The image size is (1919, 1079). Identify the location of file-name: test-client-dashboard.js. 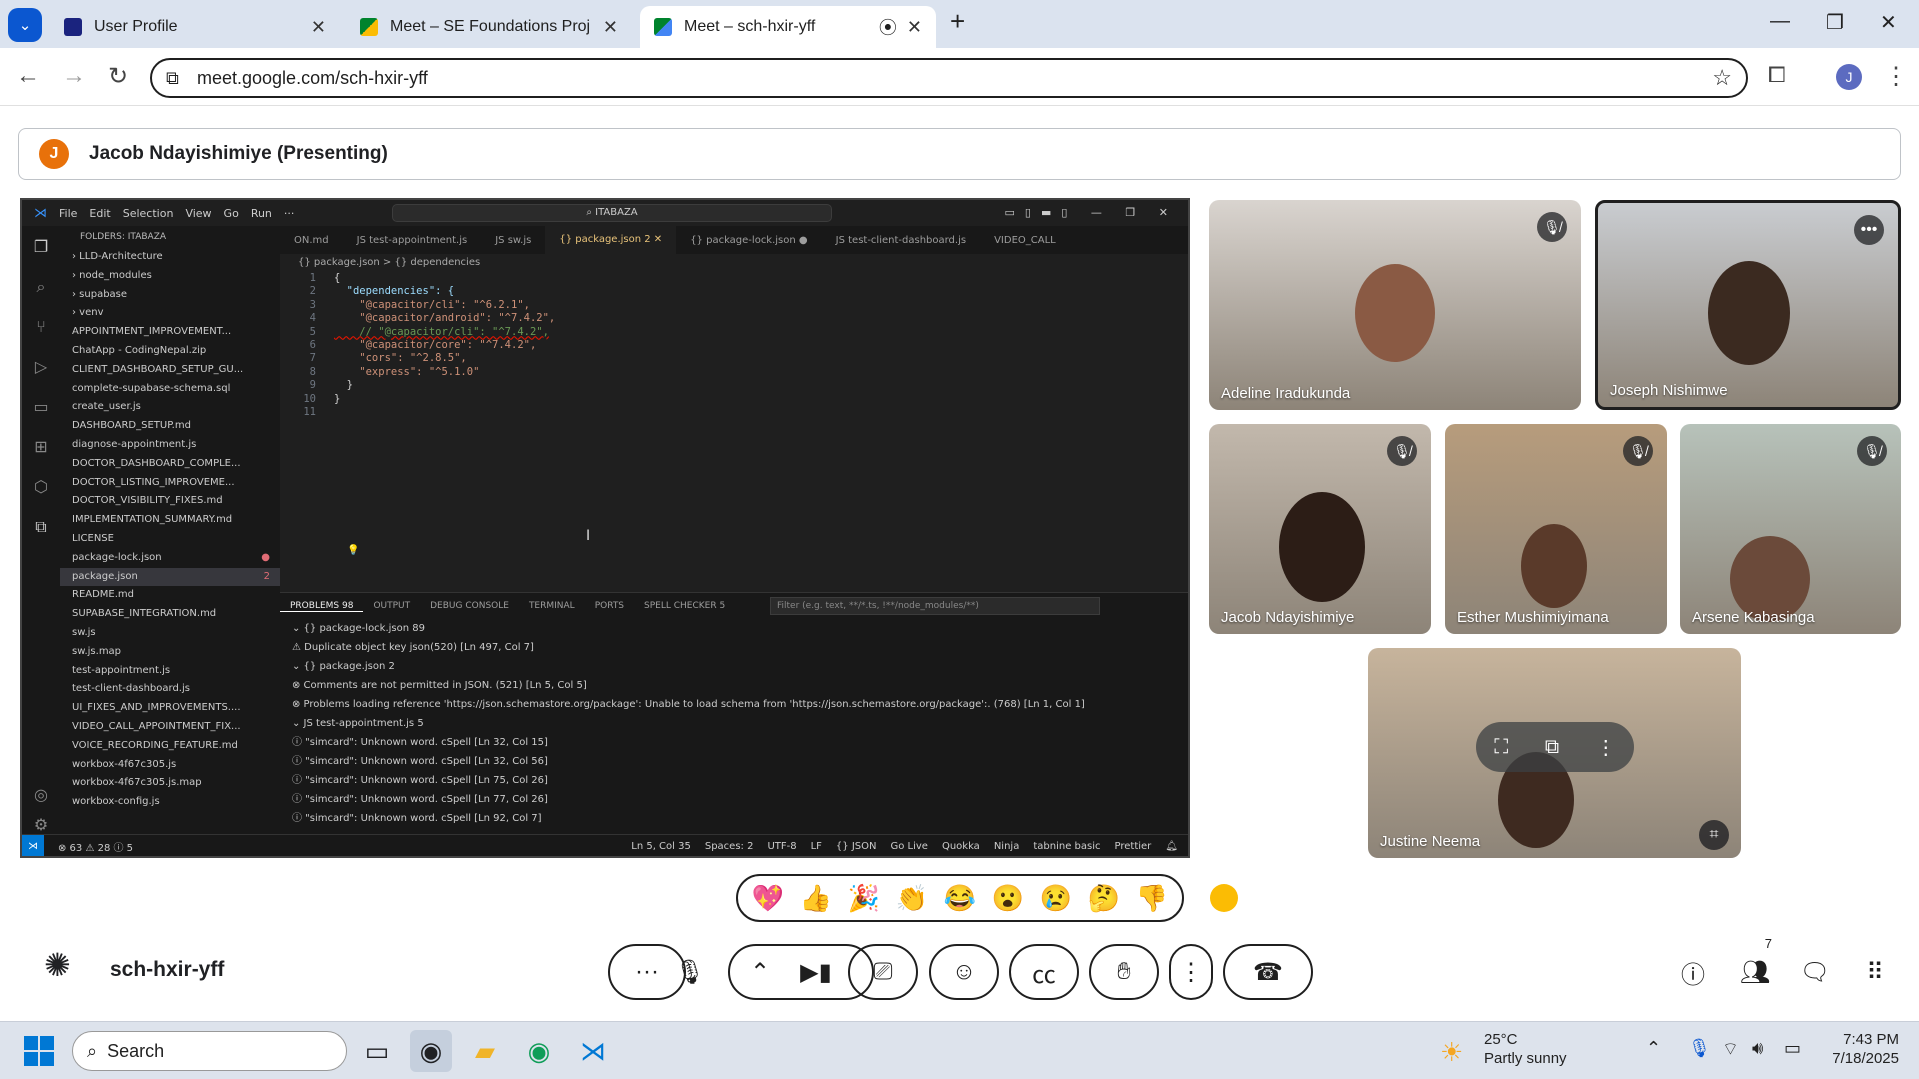
(131, 689).